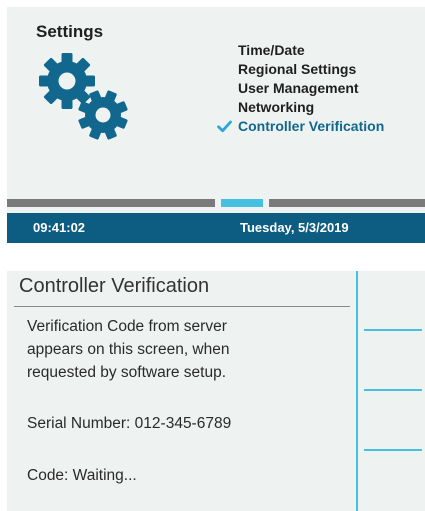 The width and height of the screenshot is (425, 511). Describe the element at coordinates (276, 107) in the screenshot. I see `menu-item-label: Networking` at that location.